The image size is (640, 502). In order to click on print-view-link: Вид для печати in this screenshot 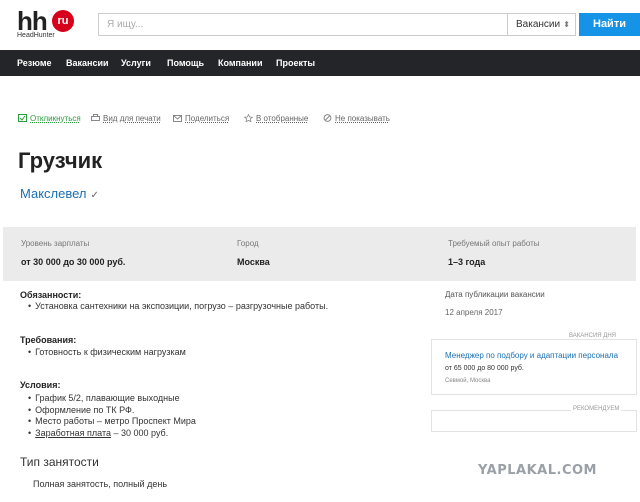, I will do `click(126, 118)`.